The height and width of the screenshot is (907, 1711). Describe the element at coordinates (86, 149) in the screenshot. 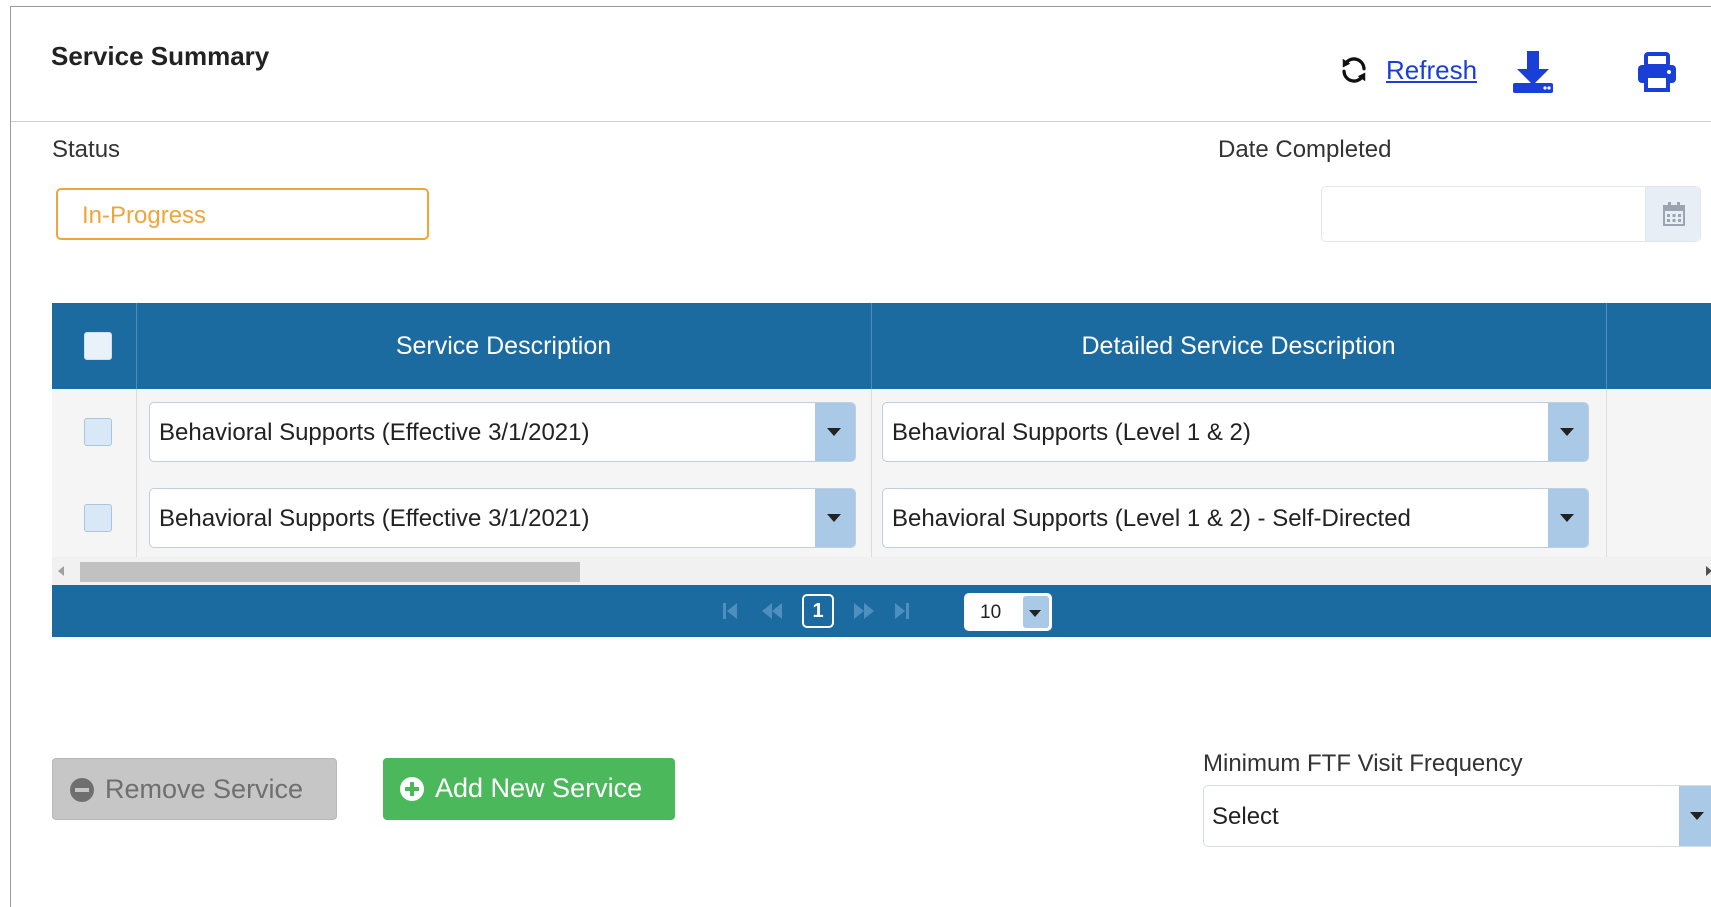

I see `status-label: Status` at that location.